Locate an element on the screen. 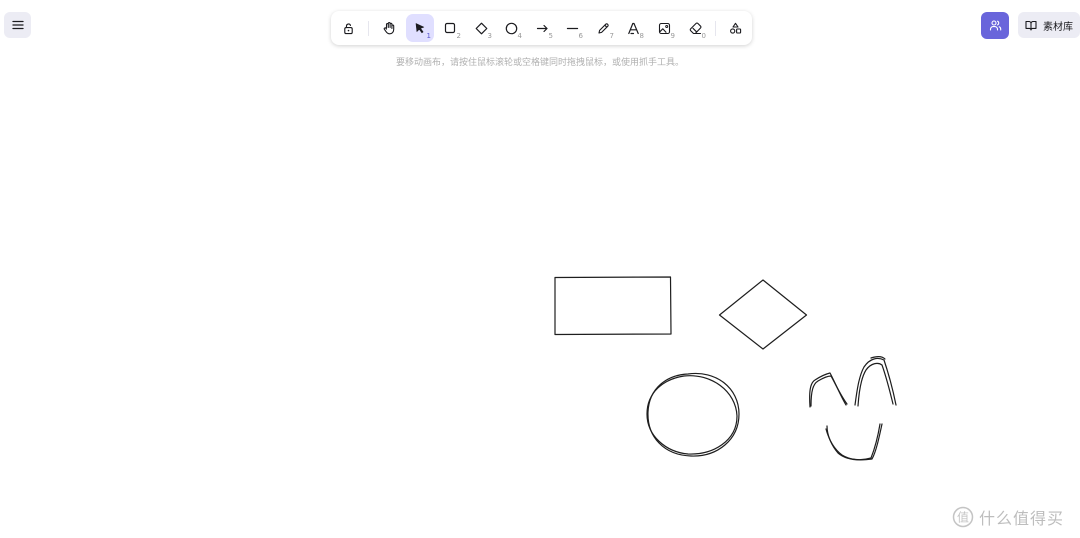  ellipse-shape is located at coordinates (693, 414).